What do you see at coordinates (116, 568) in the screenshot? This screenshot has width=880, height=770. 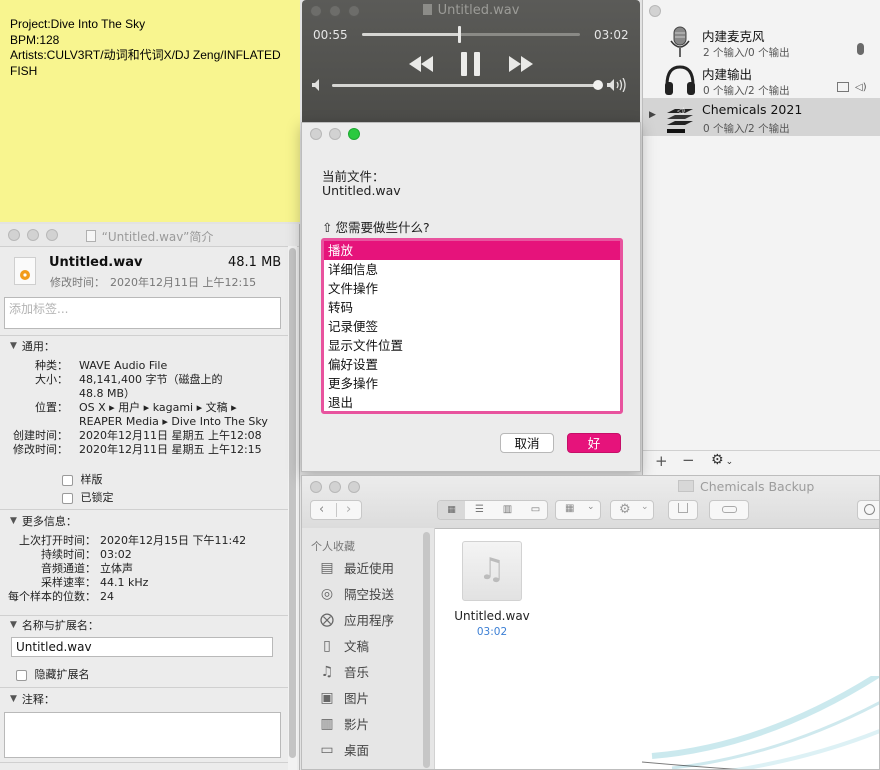 I see `channels-value: 立体声` at bounding box center [116, 568].